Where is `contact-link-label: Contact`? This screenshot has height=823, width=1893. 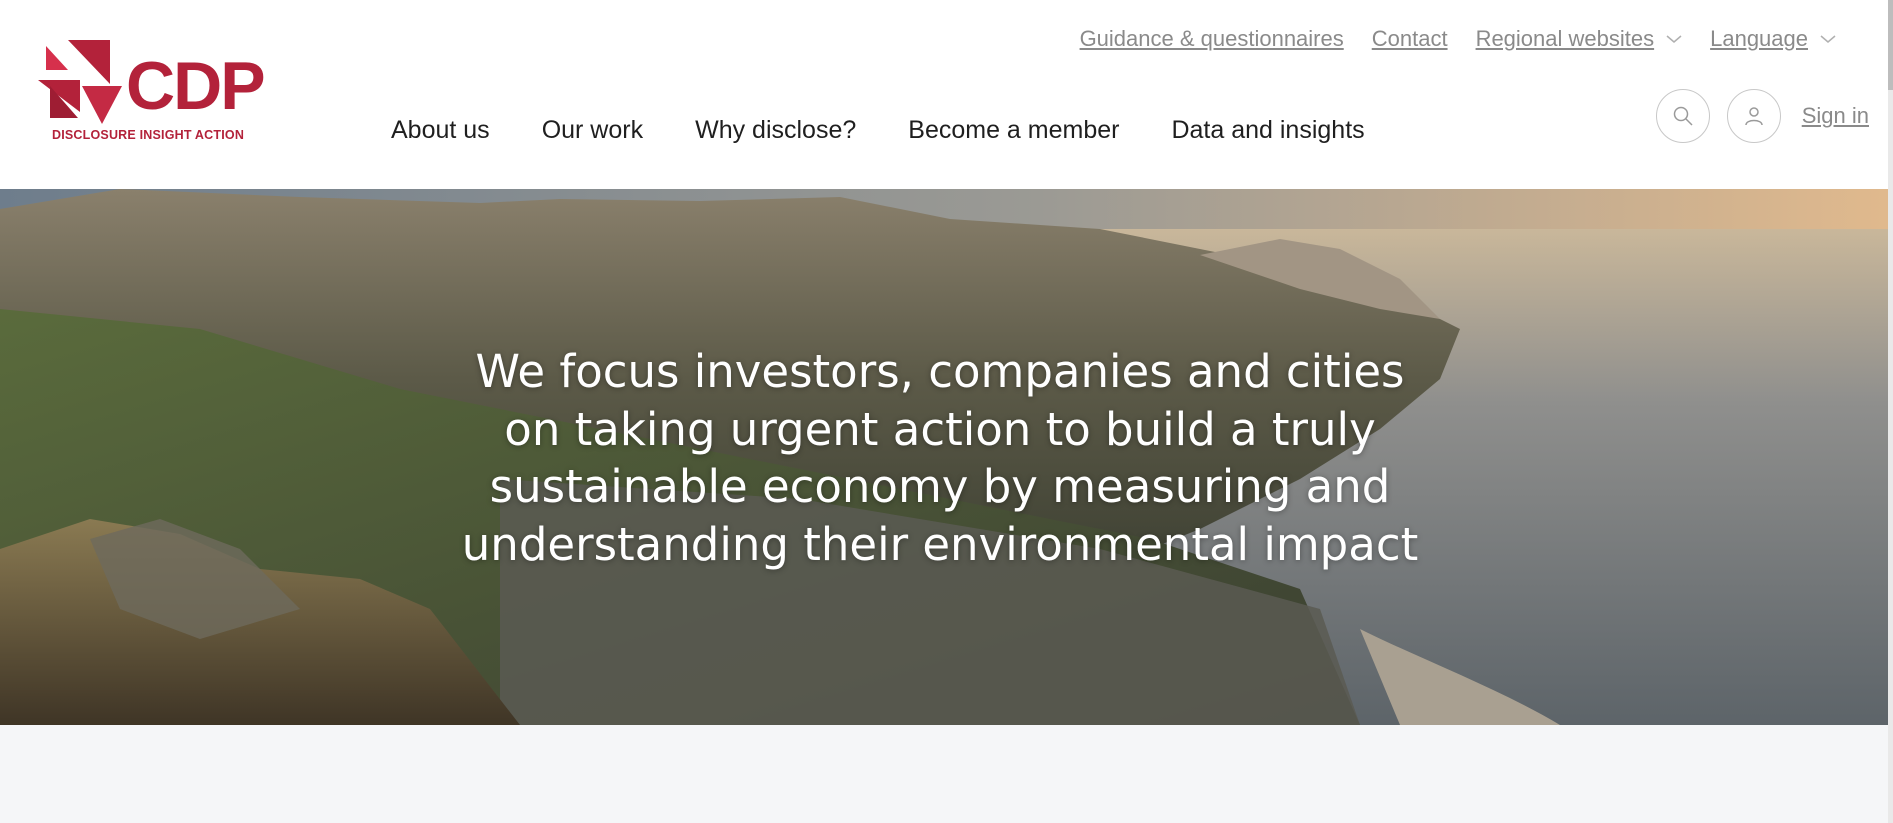
contact-link-label: Contact is located at coordinates (1409, 38).